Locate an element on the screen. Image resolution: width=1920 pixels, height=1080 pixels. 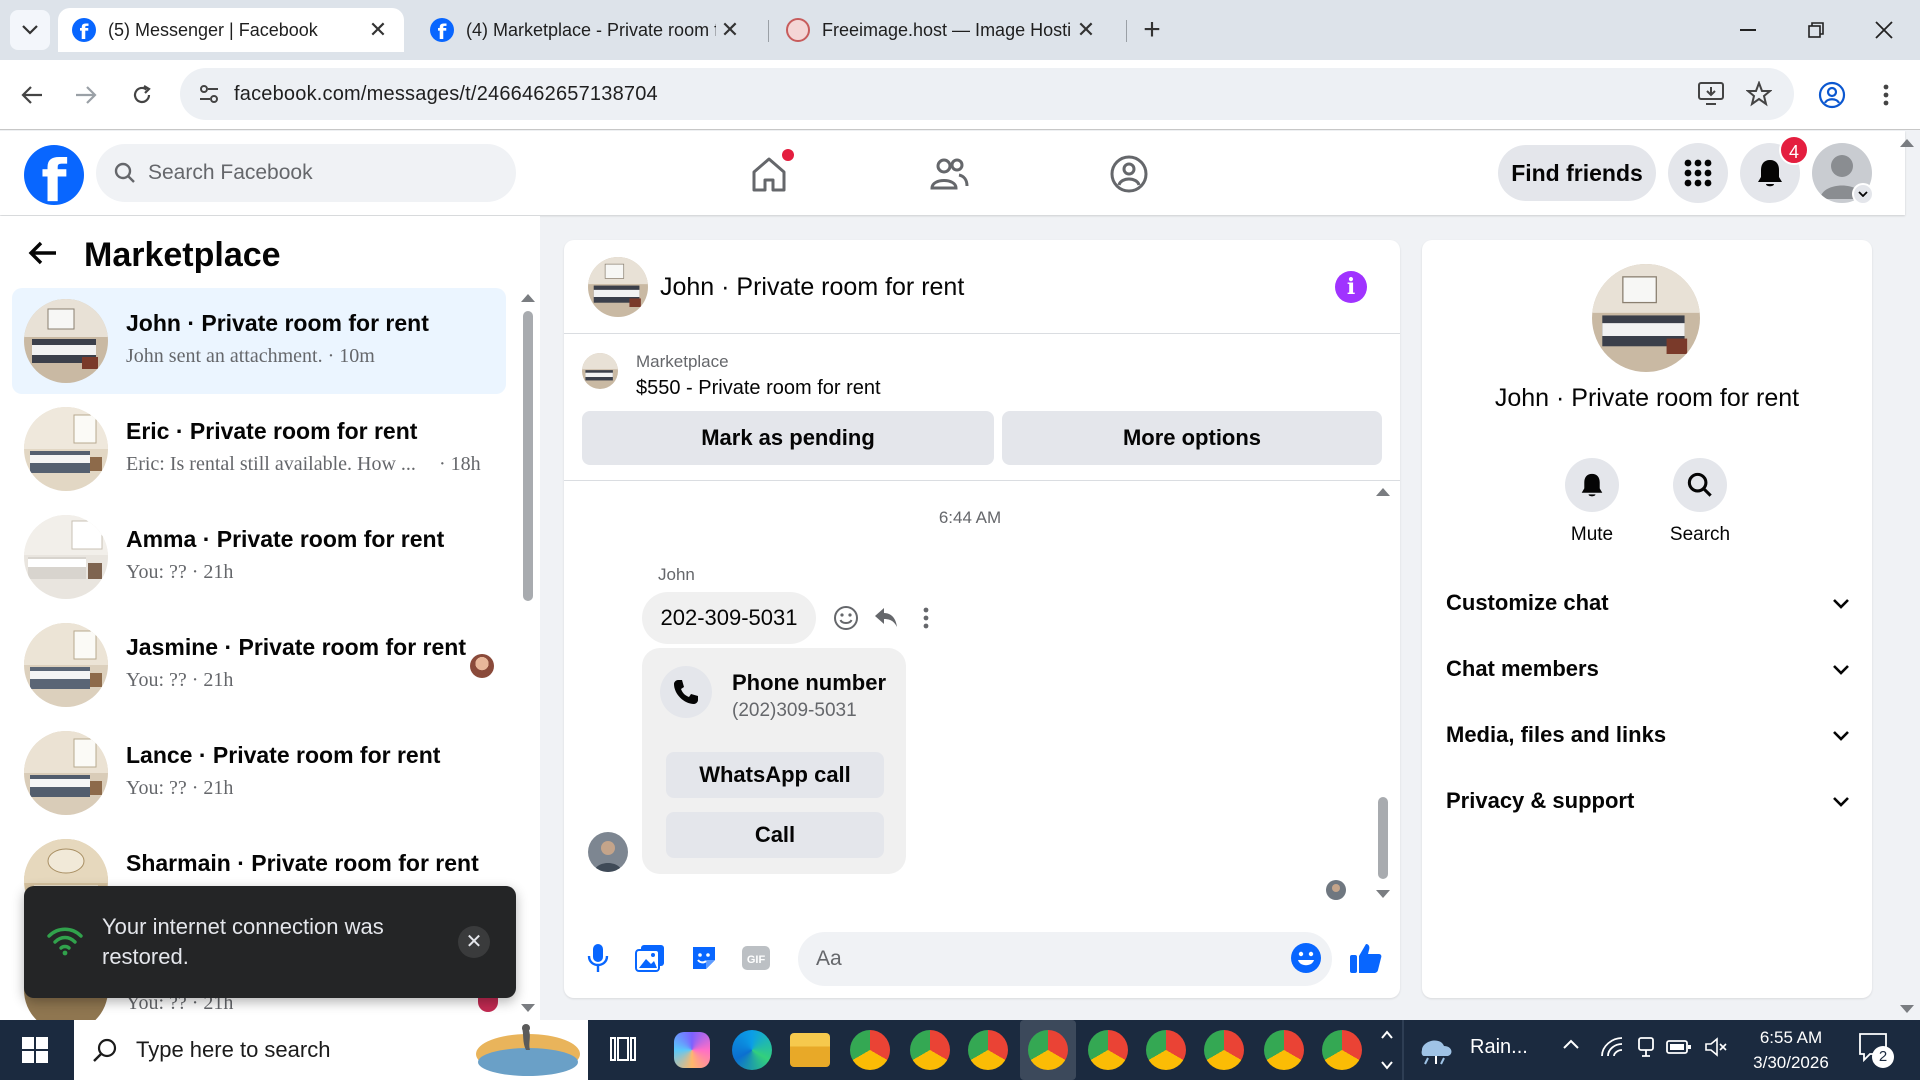
taskbar-overflow-arrows is located at coordinates (1387, 1050).